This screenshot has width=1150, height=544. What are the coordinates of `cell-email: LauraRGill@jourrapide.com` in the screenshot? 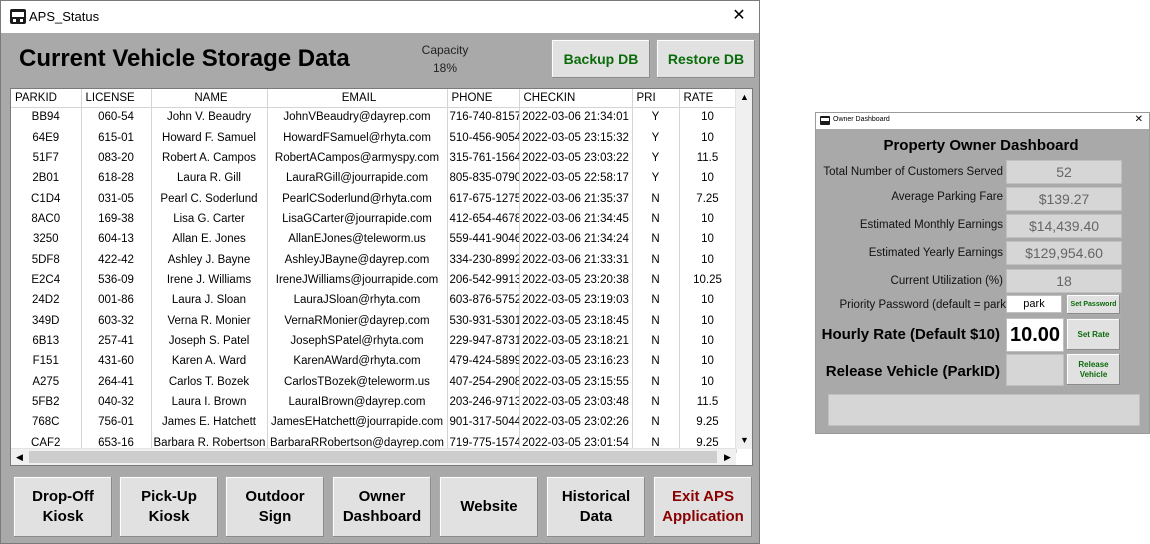 It's located at (357, 178).